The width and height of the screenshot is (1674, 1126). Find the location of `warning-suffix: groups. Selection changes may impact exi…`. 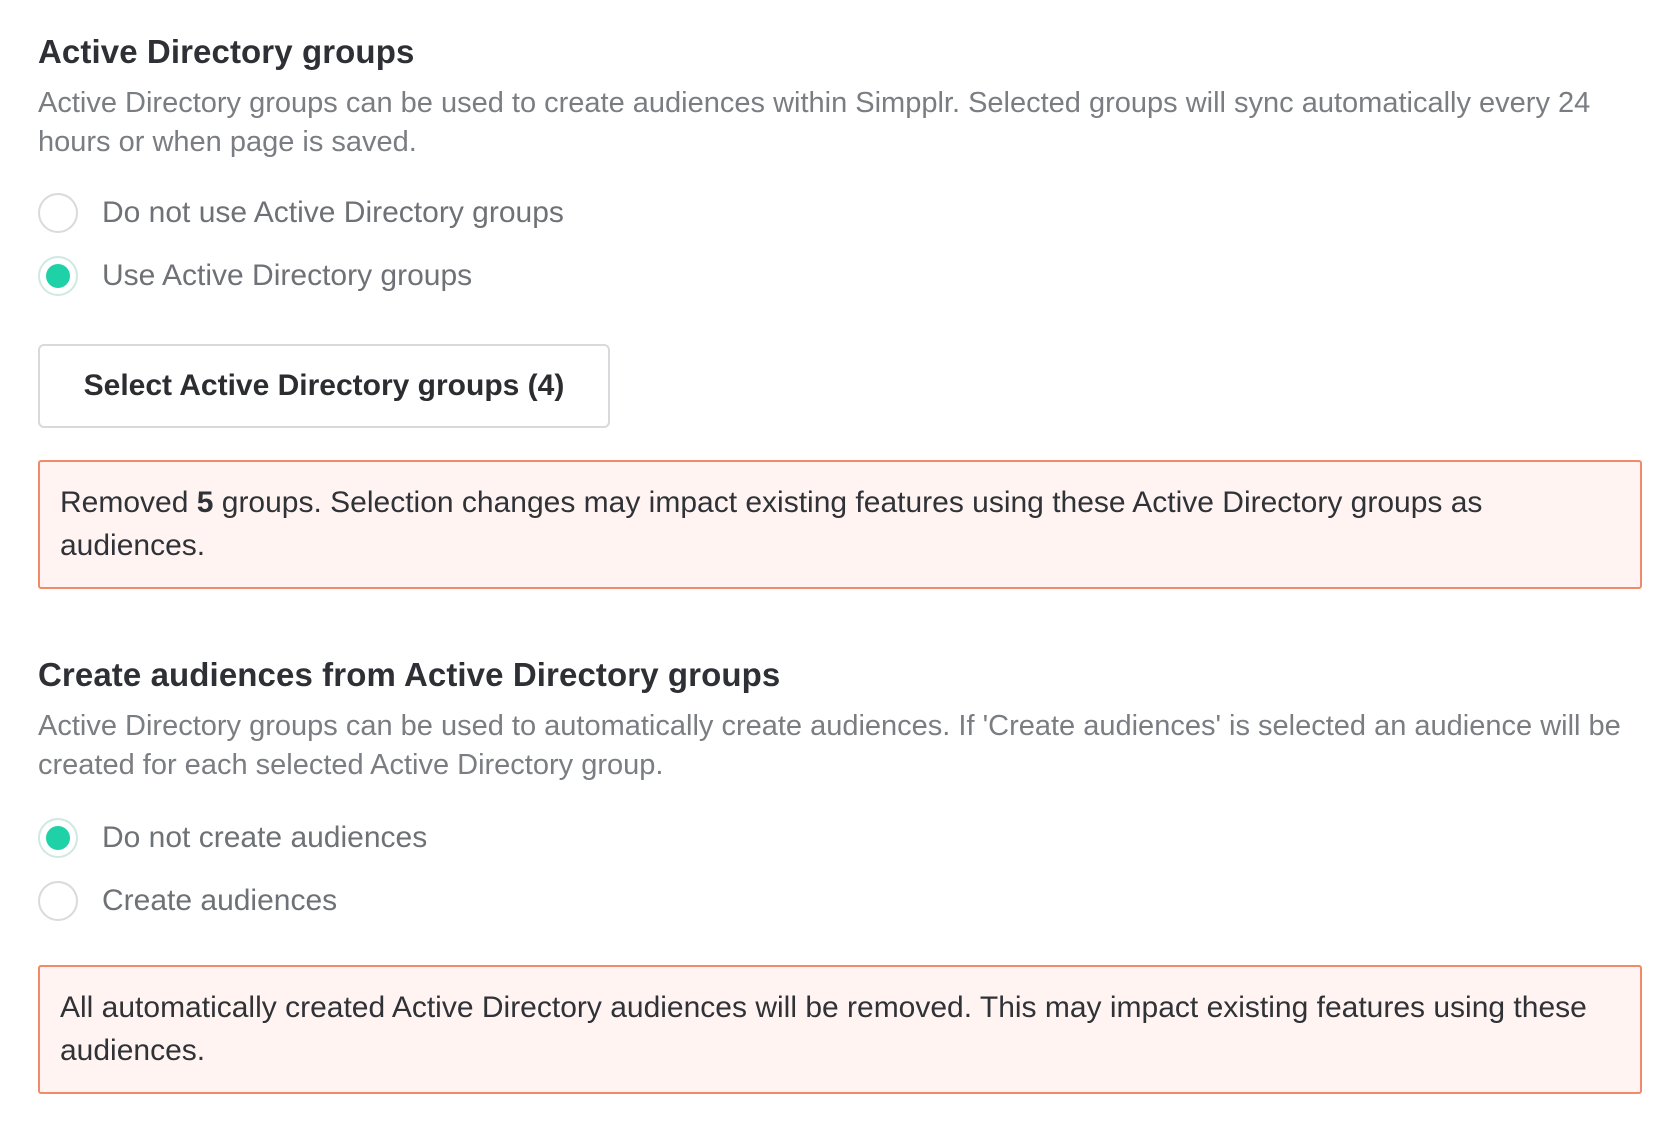

warning-suffix: groups. Selection changes may impact exi… is located at coordinates (771, 524).